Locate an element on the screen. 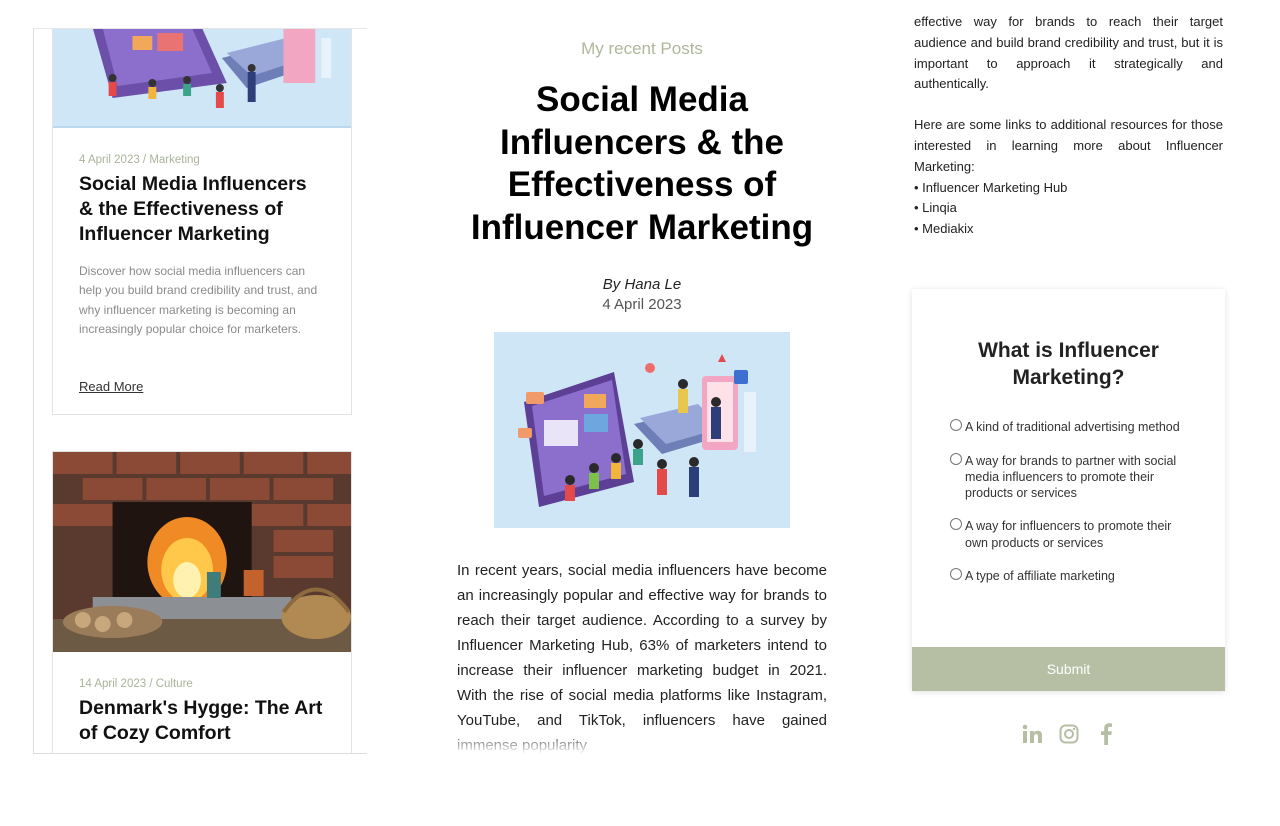 Image resolution: width=1280 pixels, height=826 pixels. quiz-option: A kind of traditional advertising method is located at coordinates (1069, 427).